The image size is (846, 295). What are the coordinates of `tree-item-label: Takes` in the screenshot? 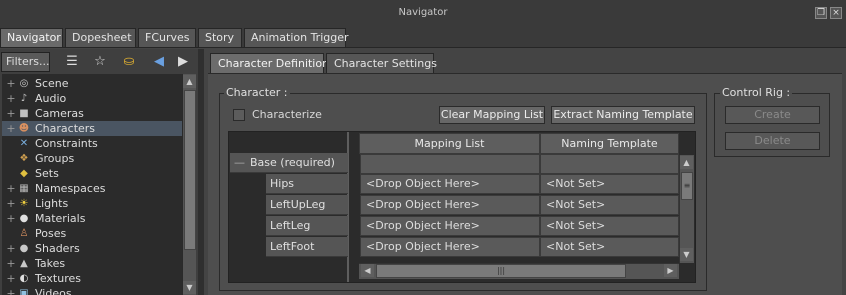 It's located at (50, 263).